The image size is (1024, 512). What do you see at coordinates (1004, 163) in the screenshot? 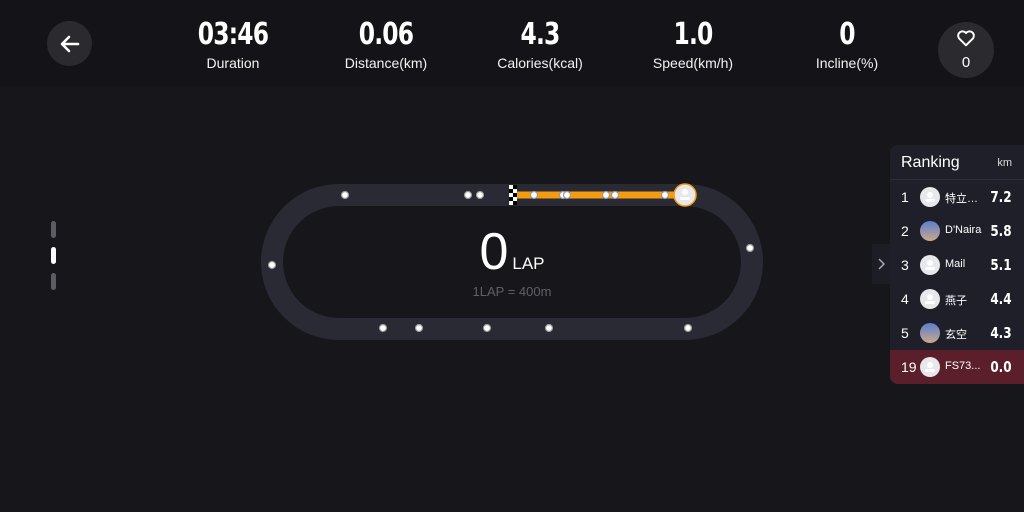
I see `ranking-unit: km` at bounding box center [1004, 163].